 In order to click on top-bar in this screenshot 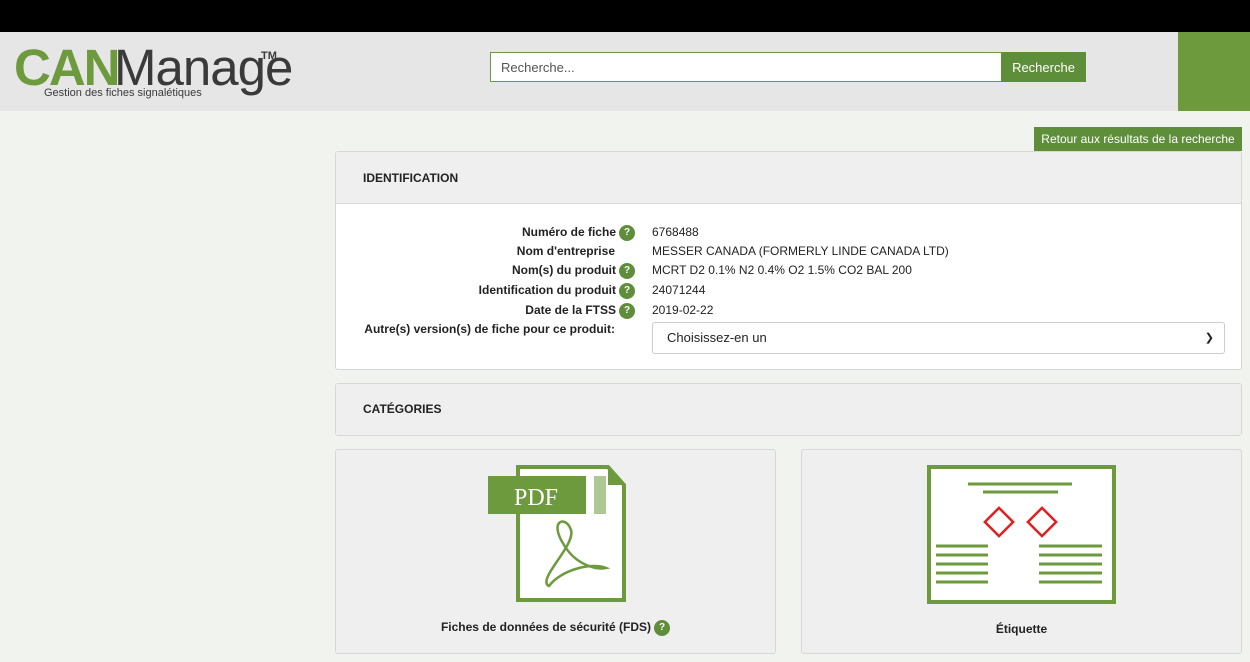, I will do `click(625, 16)`.